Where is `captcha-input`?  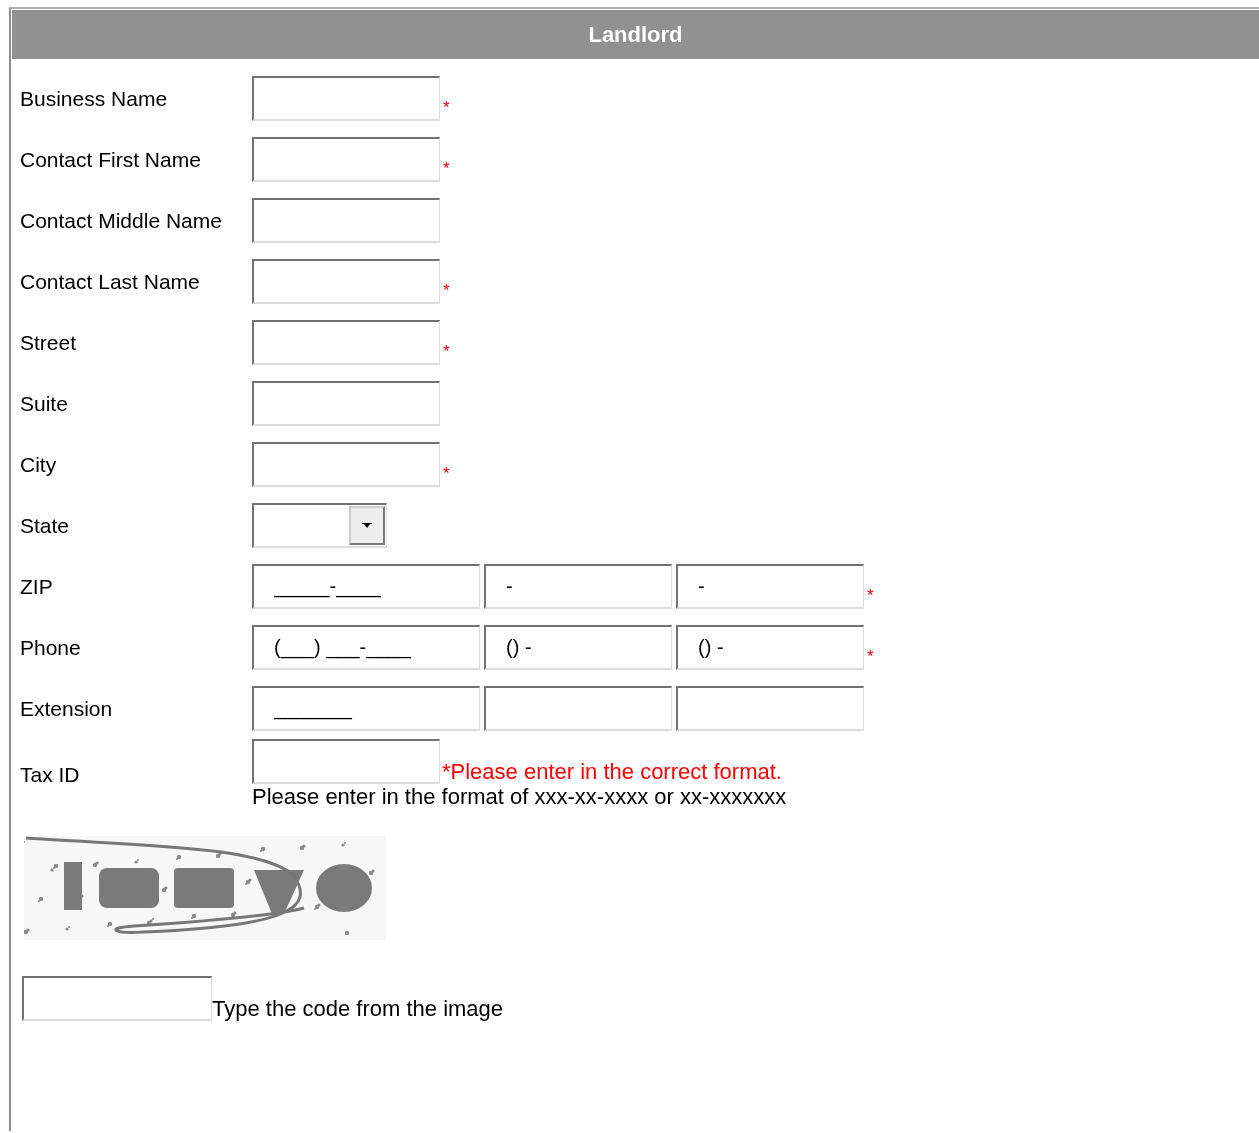
captcha-input is located at coordinates (117, 998).